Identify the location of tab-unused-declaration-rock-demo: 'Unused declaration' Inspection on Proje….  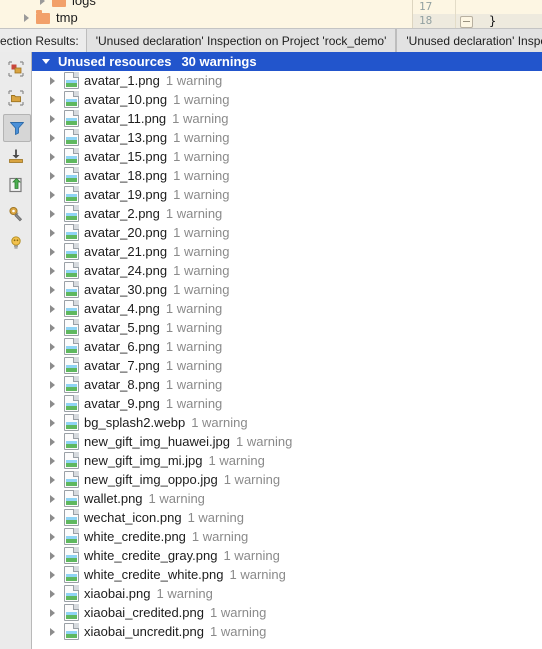
(241, 40).